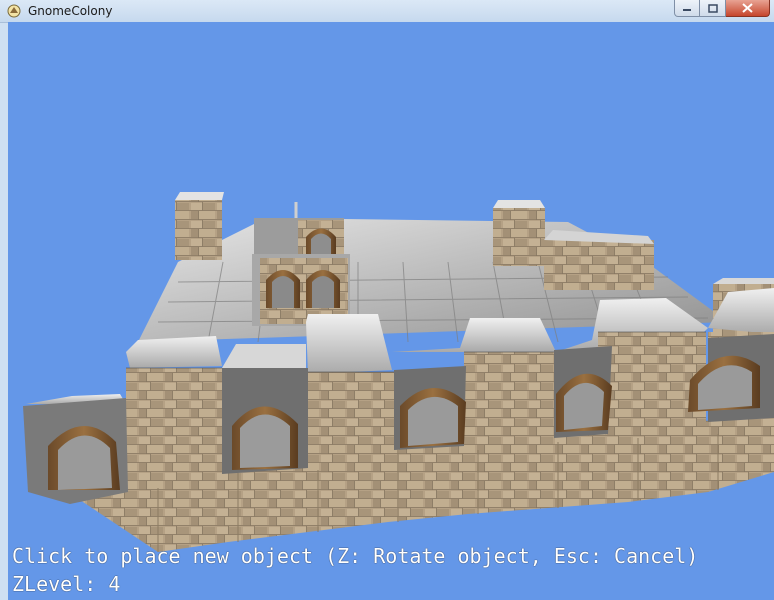 The image size is (774, 600). I want to click on window-controls, so click(722, 9).